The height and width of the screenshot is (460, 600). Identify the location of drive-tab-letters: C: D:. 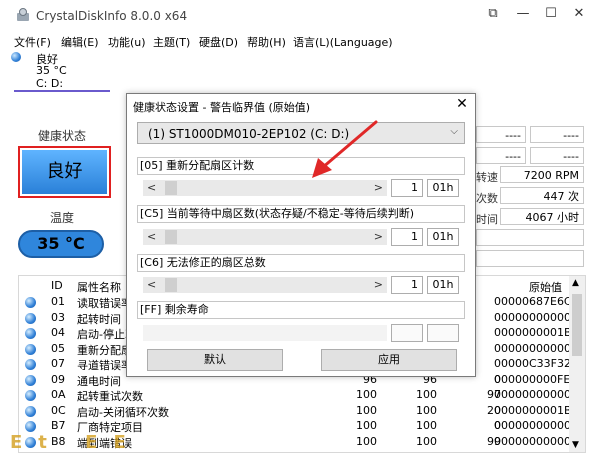
(49, 83).